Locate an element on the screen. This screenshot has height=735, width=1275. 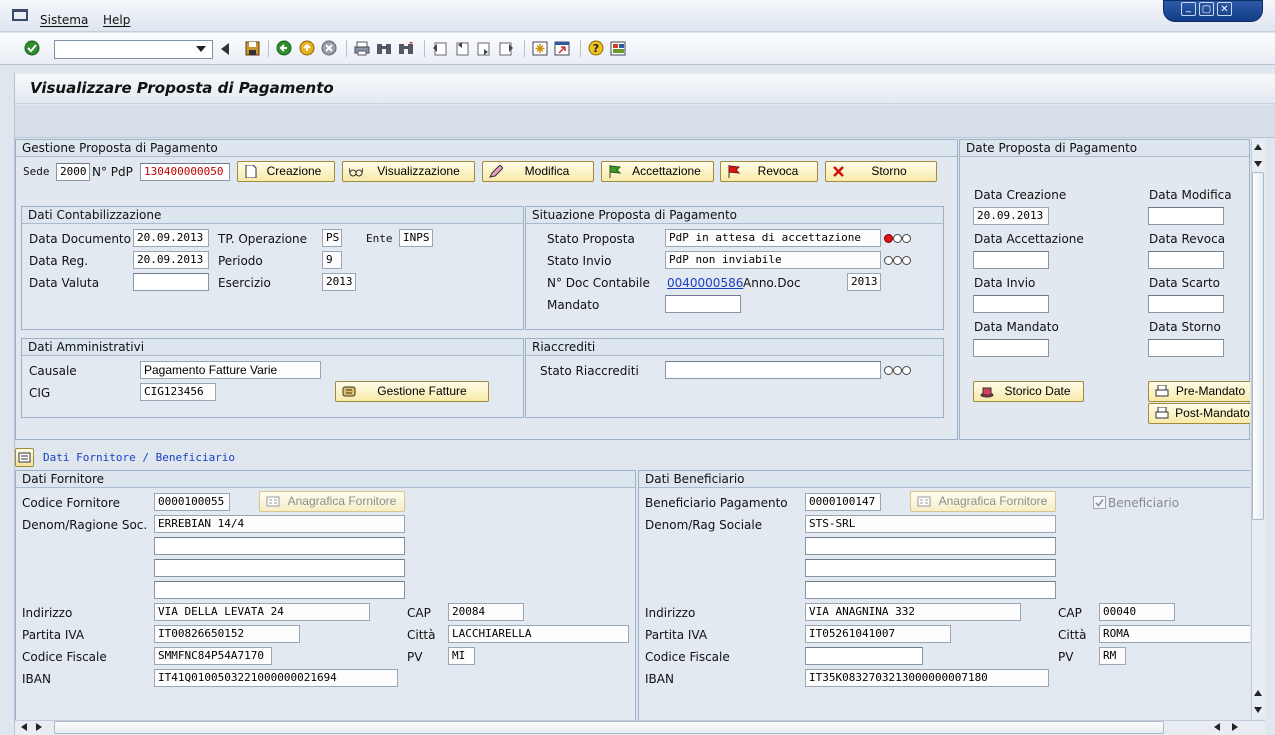
storico-date-button: Storico Date is located at coordinates (1028, 391).